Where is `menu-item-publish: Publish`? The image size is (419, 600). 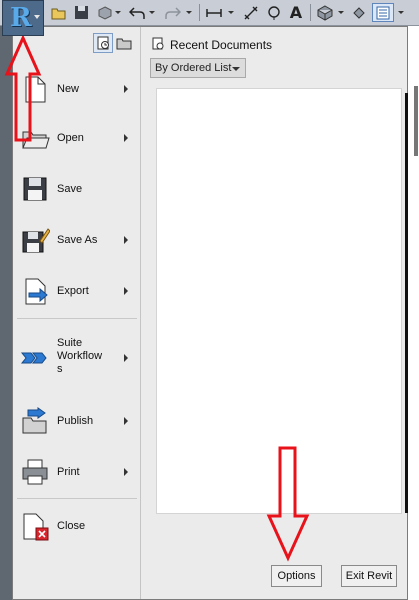
menu-item-publish: Publish is located at coordinates (76, 421).